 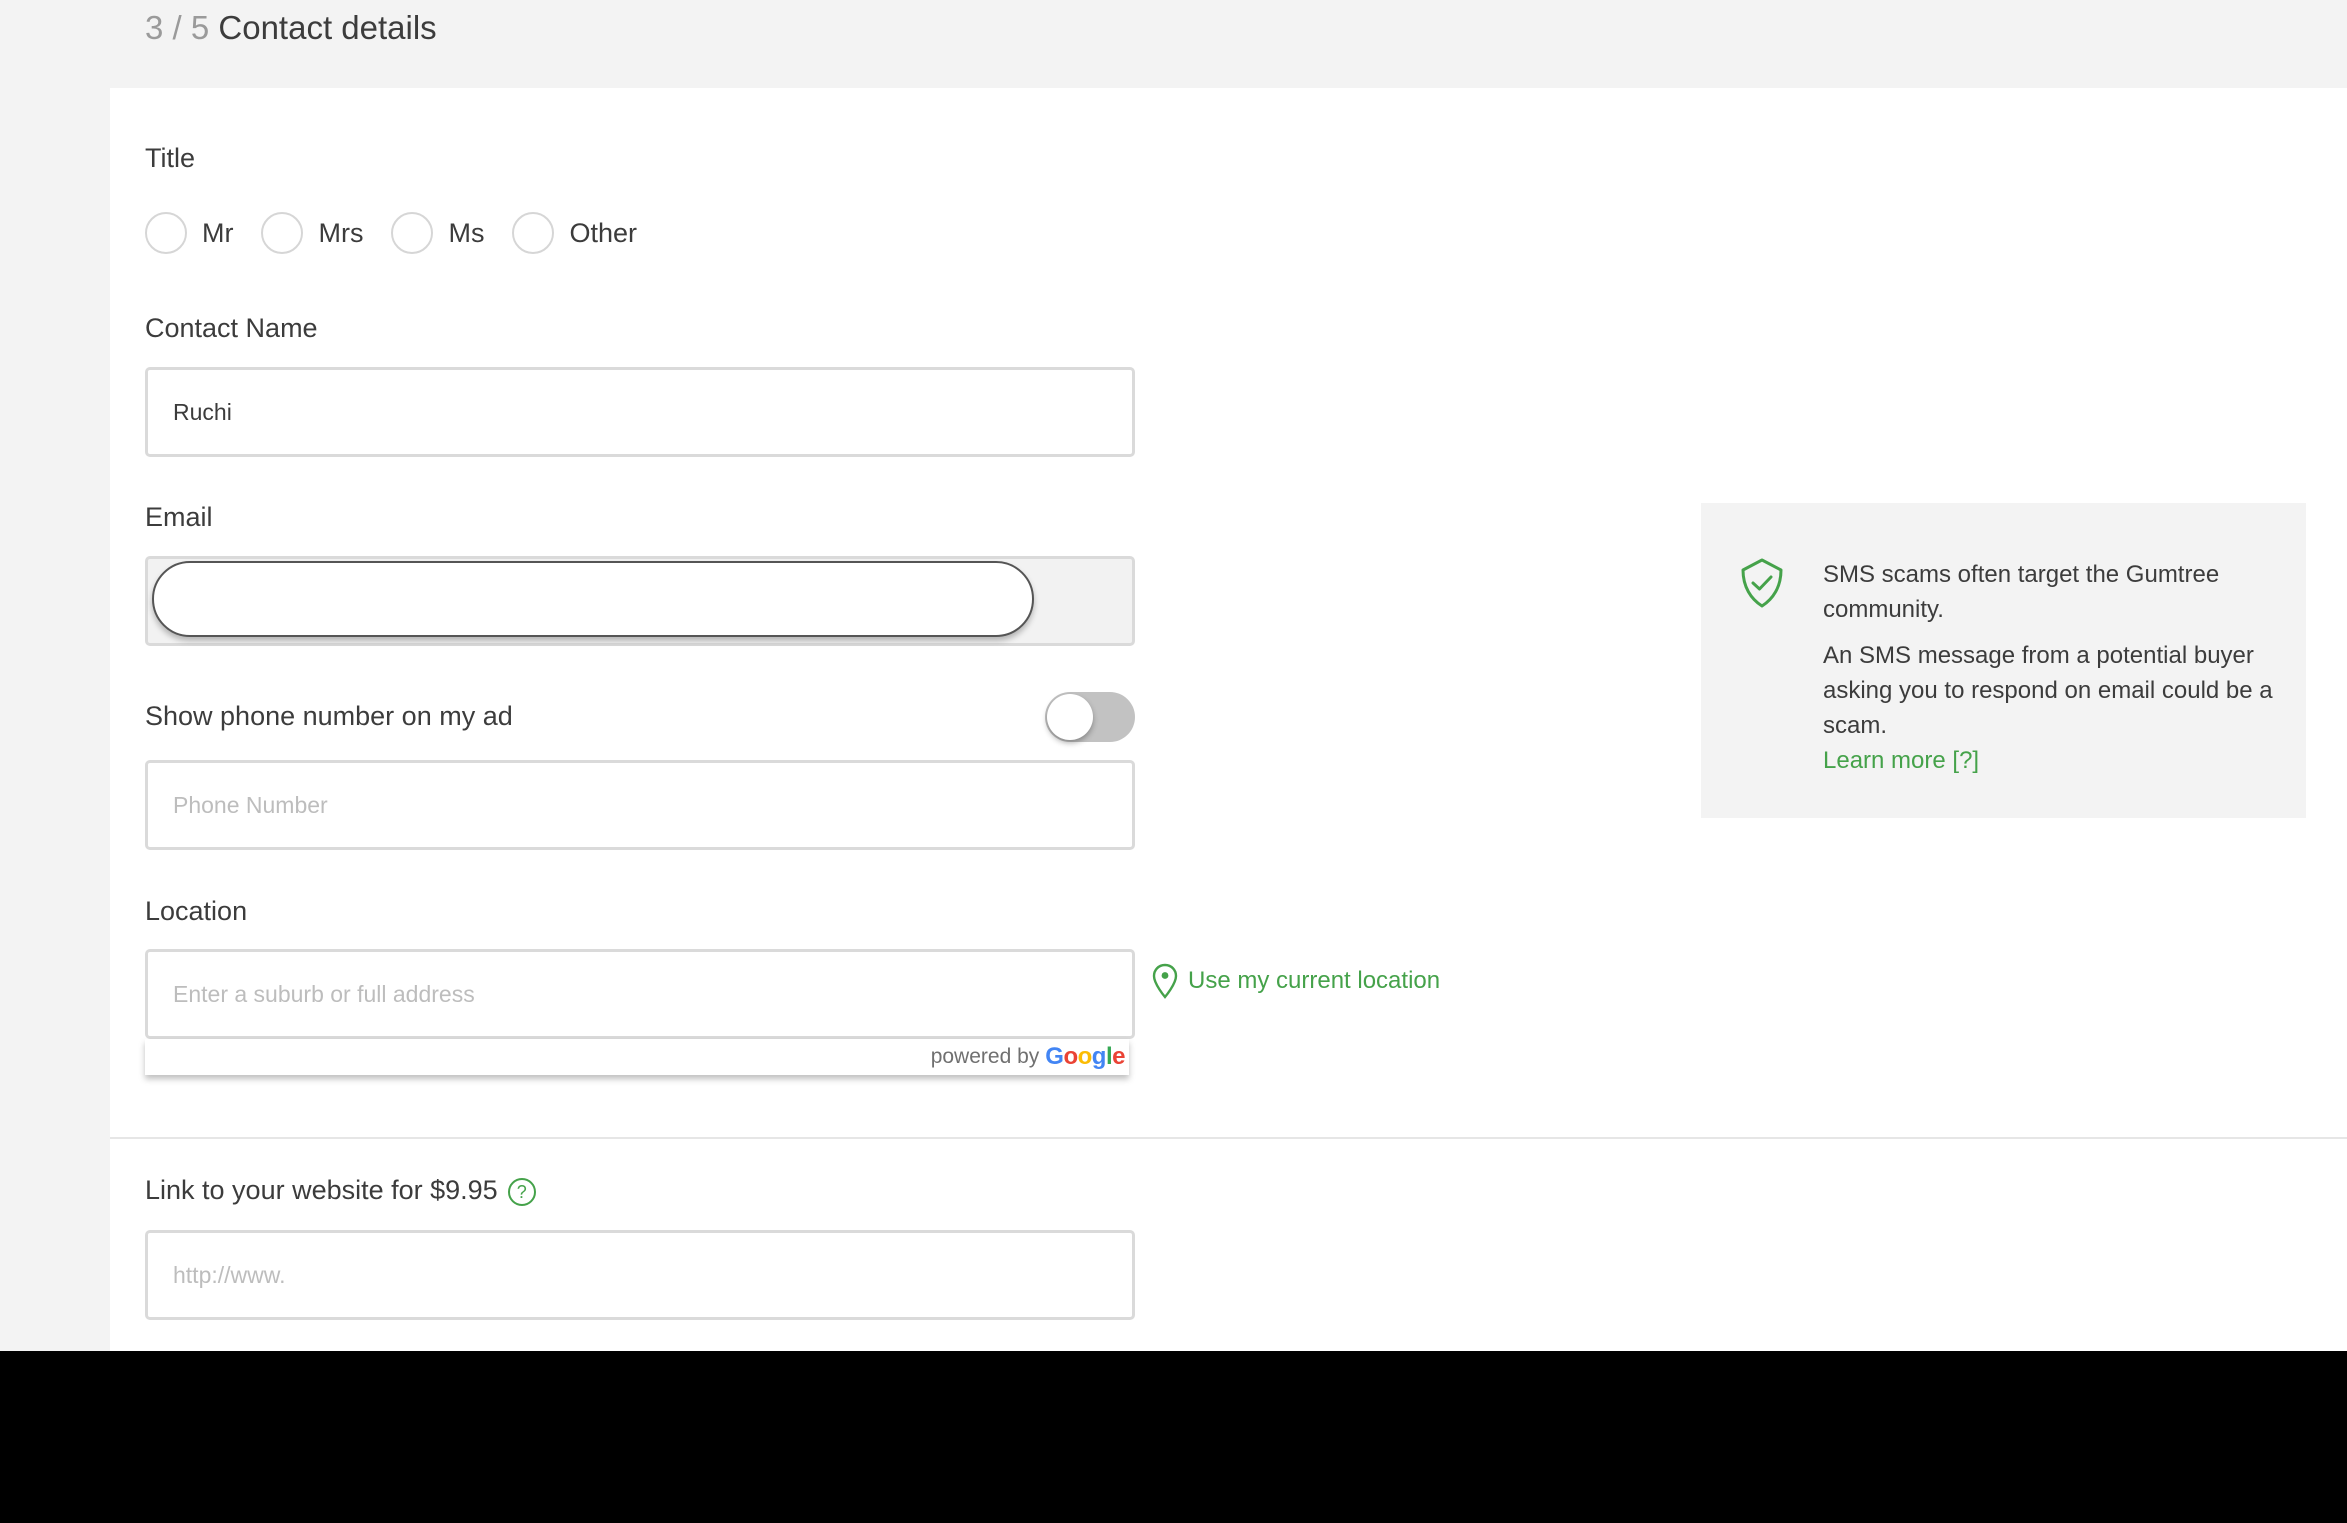 What do you see at coordinates (593, 599) in the screenshot?
I see `email-autofill-overlay` at bounding box center [593, 599].